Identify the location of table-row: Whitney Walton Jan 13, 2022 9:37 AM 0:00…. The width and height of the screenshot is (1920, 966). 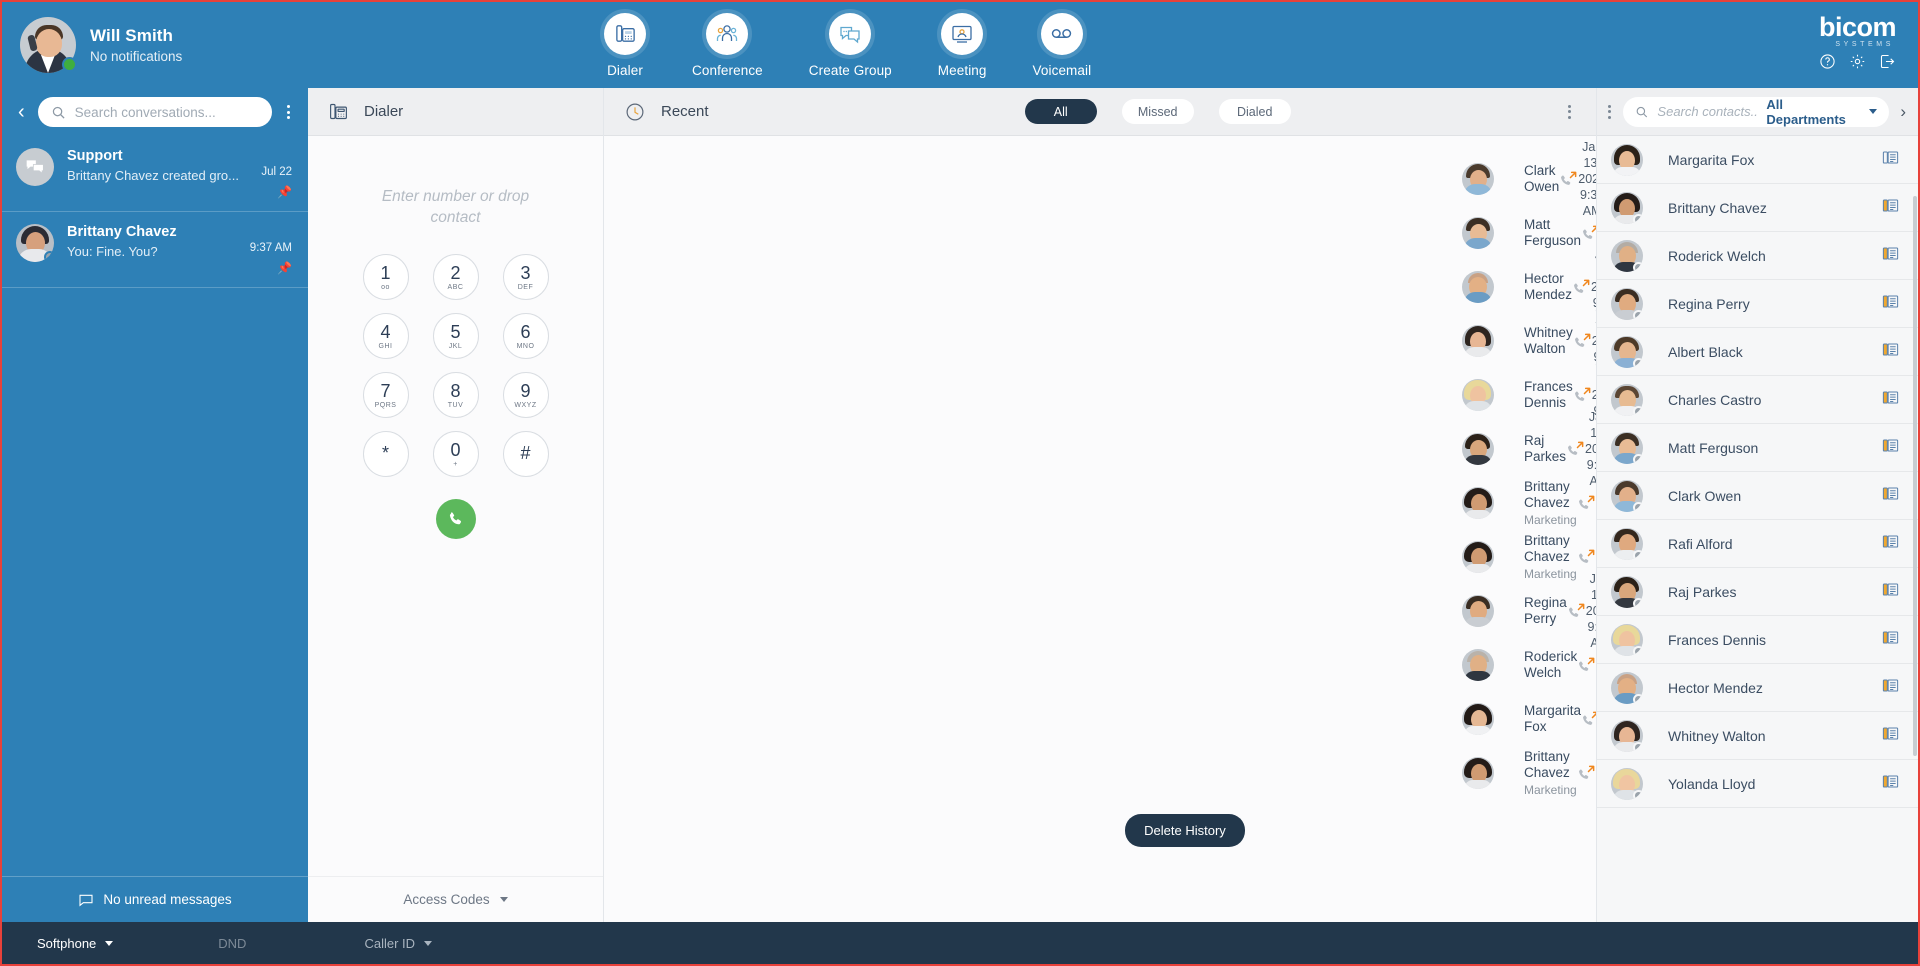
(1100, 335).